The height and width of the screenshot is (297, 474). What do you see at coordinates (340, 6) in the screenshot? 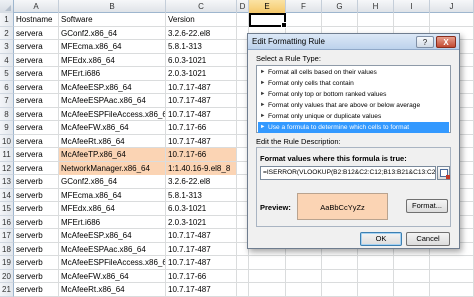
I see `column-header-g: G` at bounding box center [340, 6].